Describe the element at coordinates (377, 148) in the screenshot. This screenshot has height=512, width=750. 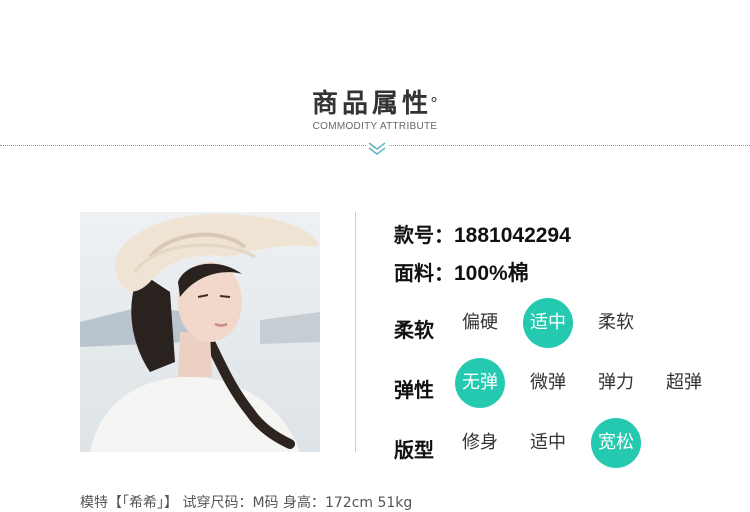
I see `chevron-down-icon` at that location.